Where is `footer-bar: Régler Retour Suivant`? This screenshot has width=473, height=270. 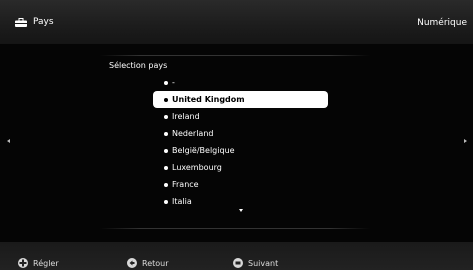 footer-bar: Régler Retour Suivant is located at coordinates (236, 256).